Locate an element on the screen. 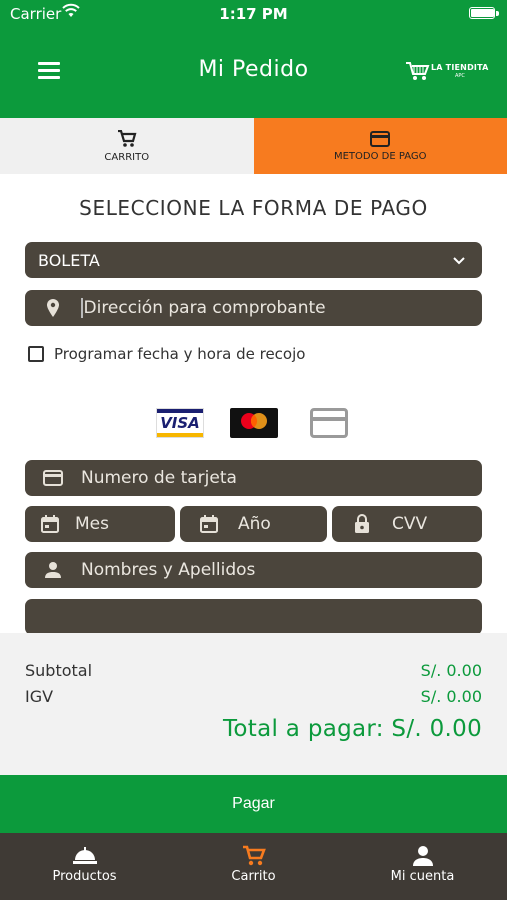 Image resolution: width=507 pixels, height=900 pixels. nav-mi-cuenta: Mi cuenta is located at coordinates (422, 866).